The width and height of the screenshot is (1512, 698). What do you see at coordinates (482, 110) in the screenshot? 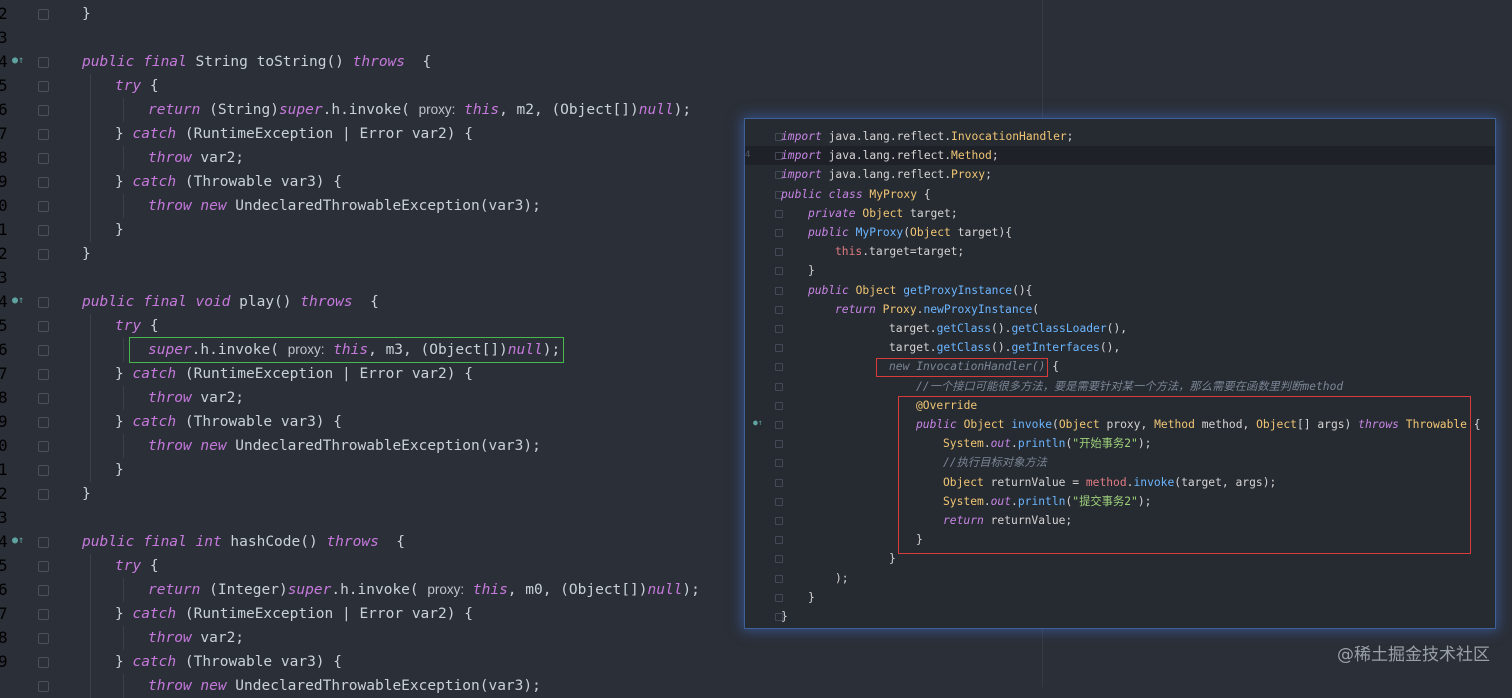
I see `code-token: this` at bounding box center [482, 110].